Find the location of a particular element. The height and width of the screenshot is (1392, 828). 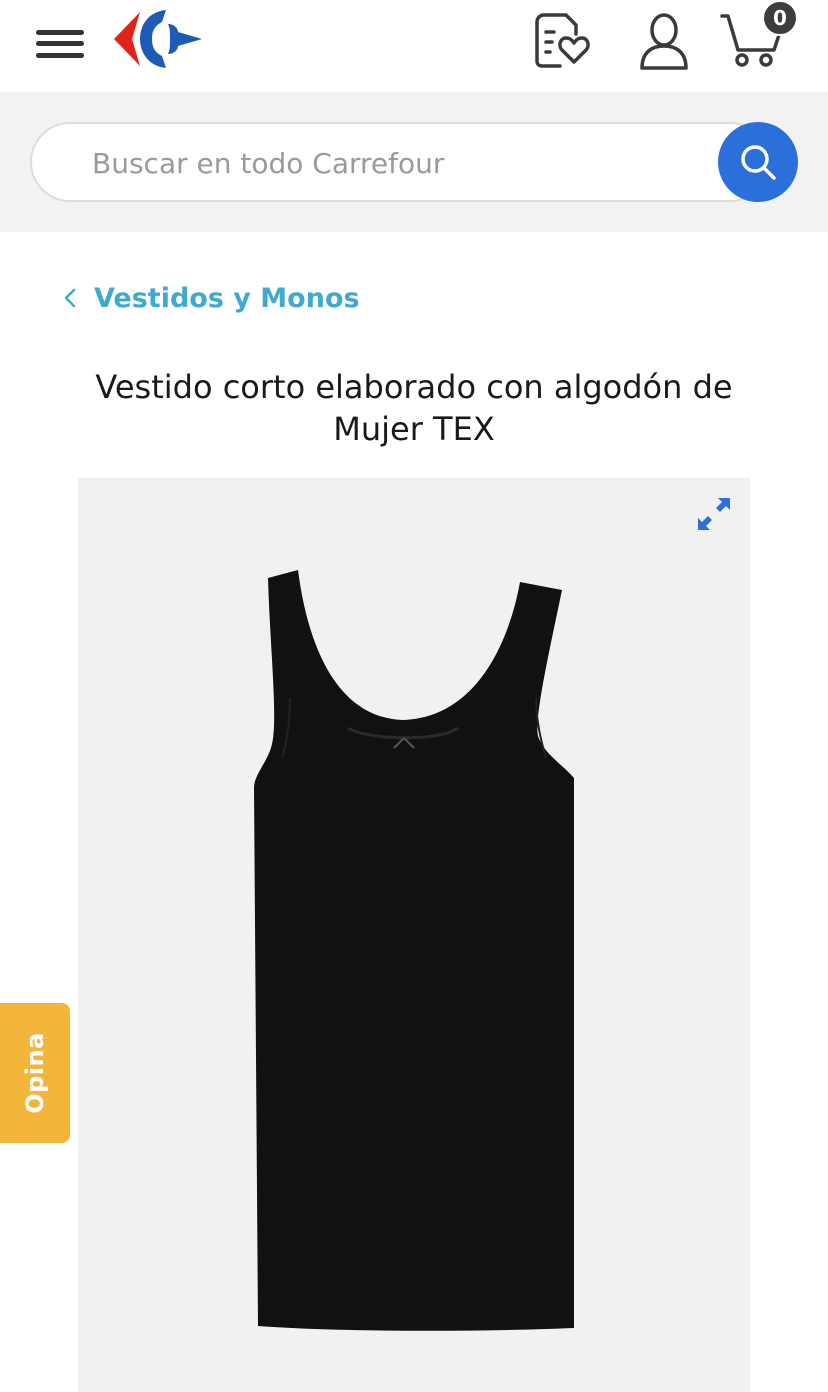

expand-icon is located at coordinates (714, 514).